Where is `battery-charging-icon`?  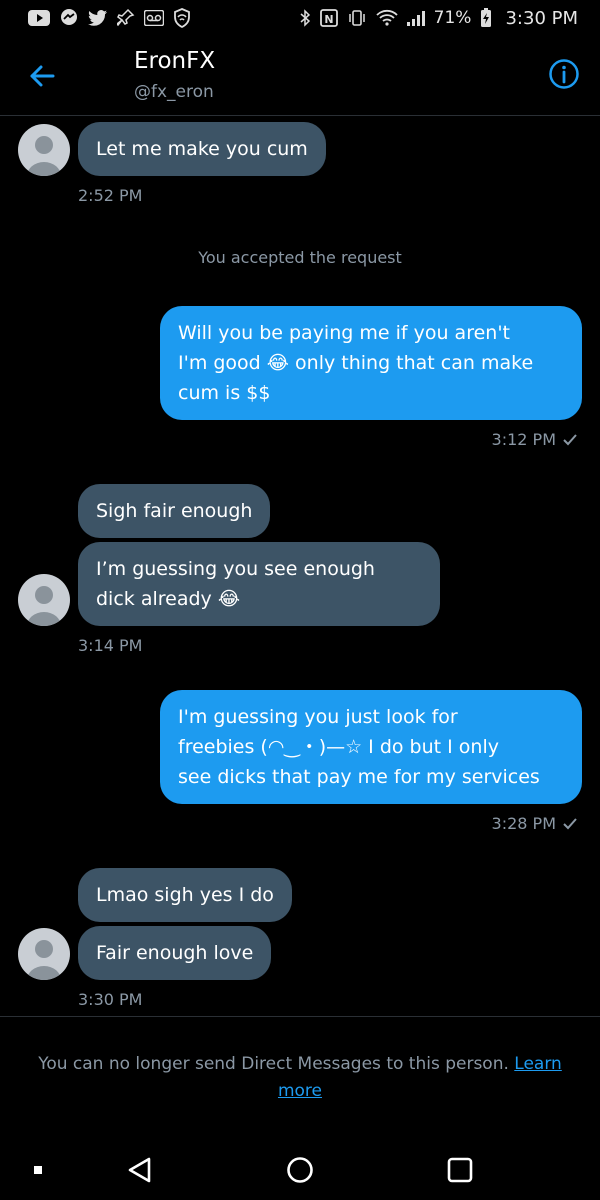 battery-charging-icon is located at coordinates (486, 18).